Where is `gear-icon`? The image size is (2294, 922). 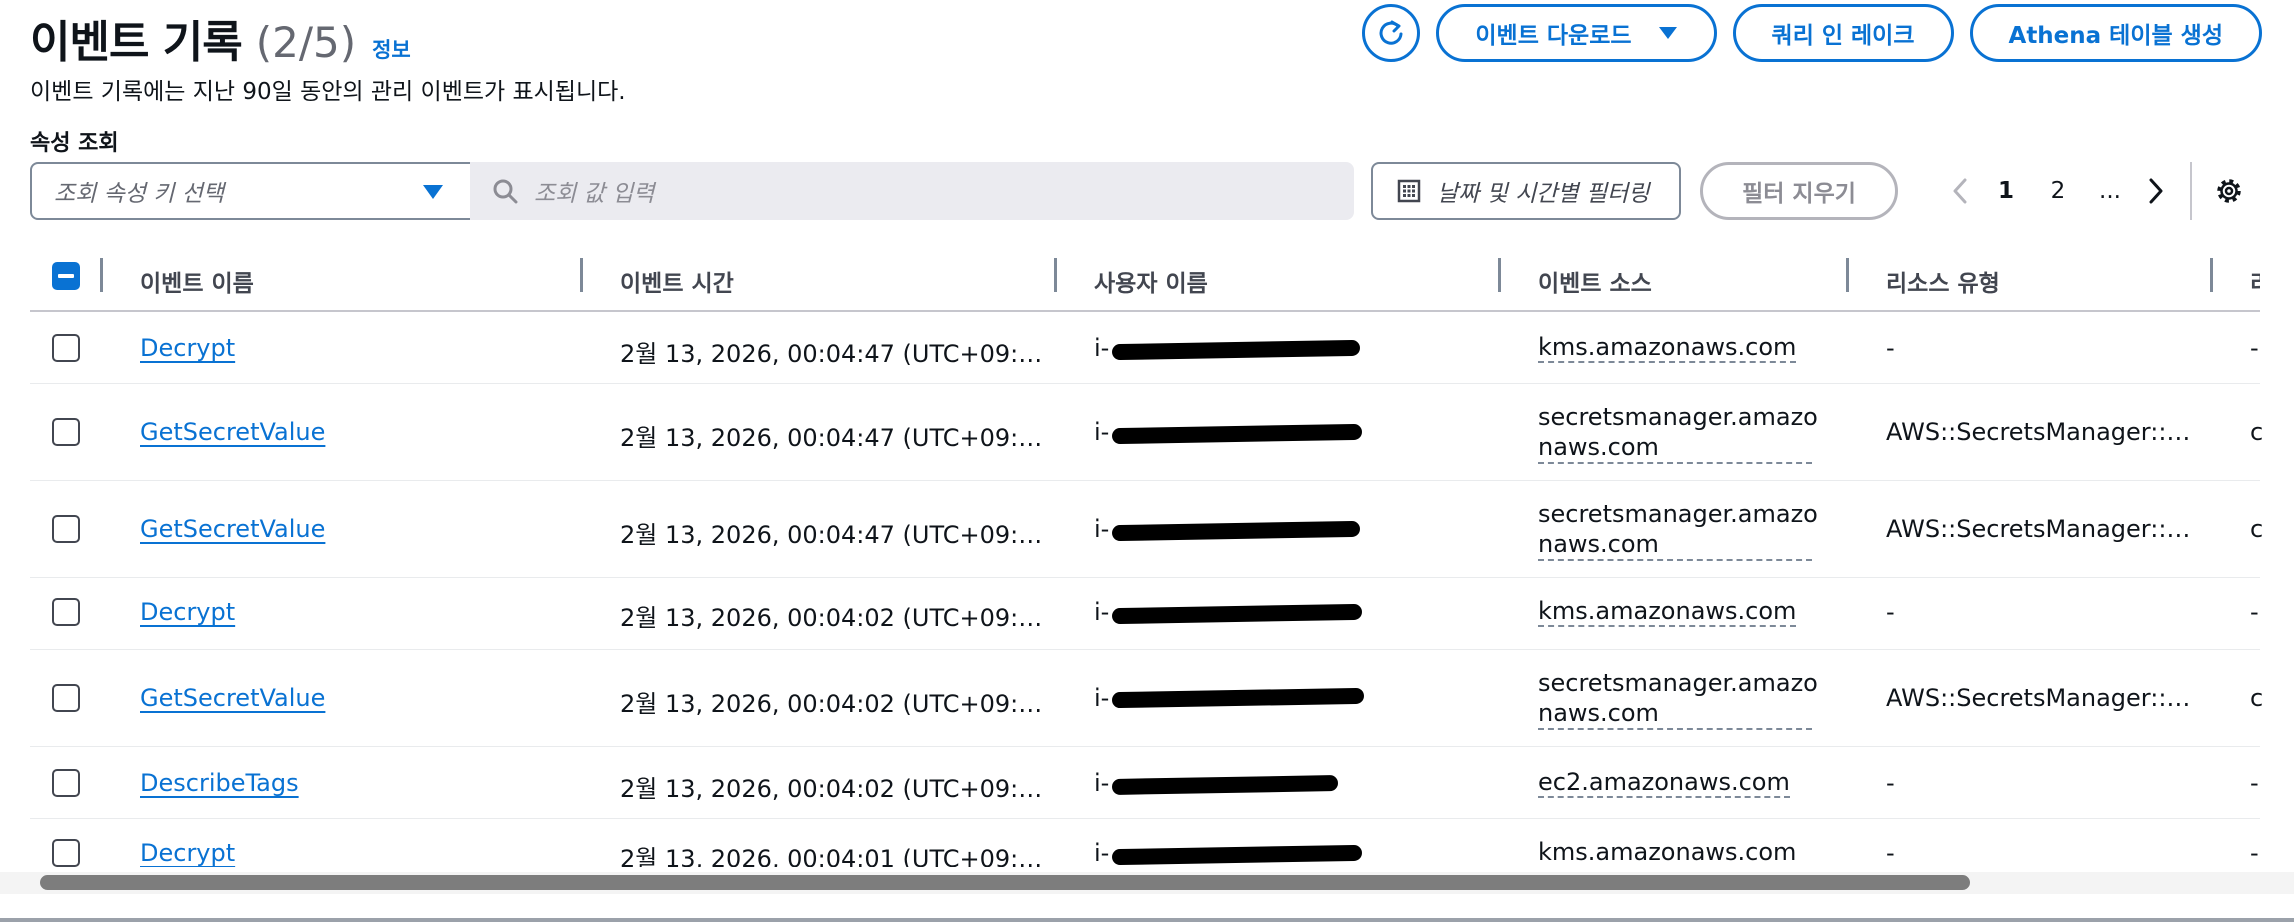 gear-icon is located at coordinates (2229, 191).